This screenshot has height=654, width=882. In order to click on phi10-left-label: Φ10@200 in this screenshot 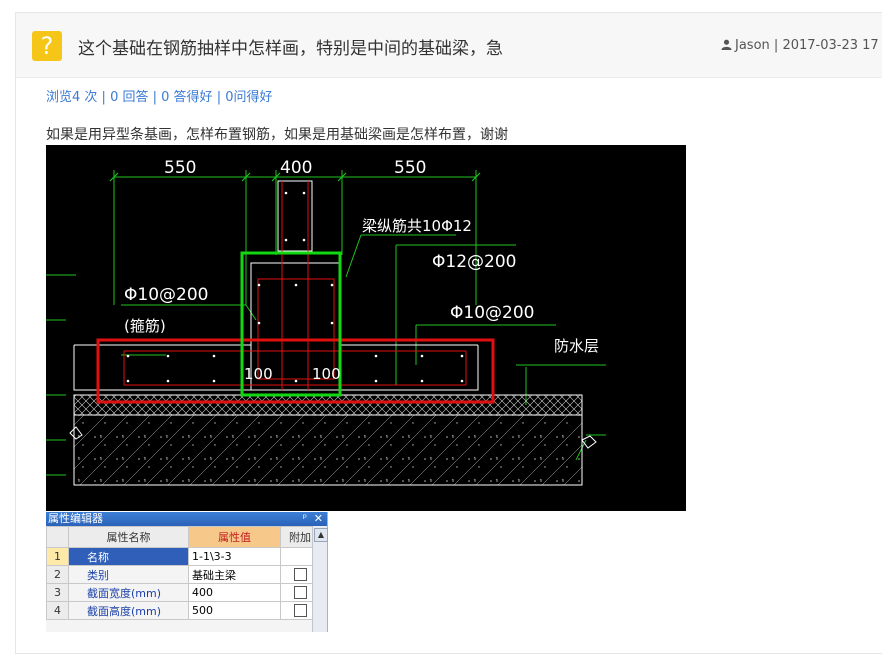, I will do `click(166, 295)`.